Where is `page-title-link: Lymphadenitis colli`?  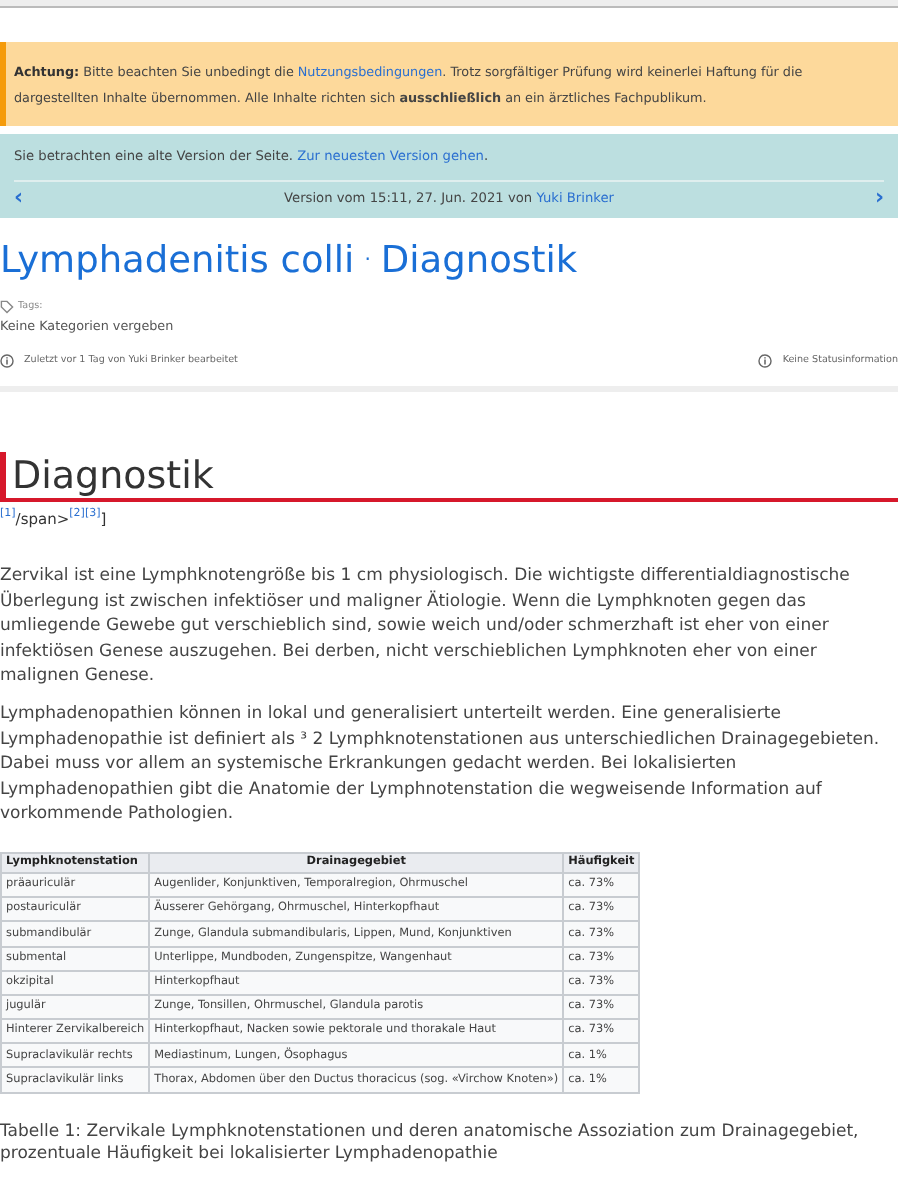
page-title-link: Lymphadenitis colli is located at coordinates (177, 261).